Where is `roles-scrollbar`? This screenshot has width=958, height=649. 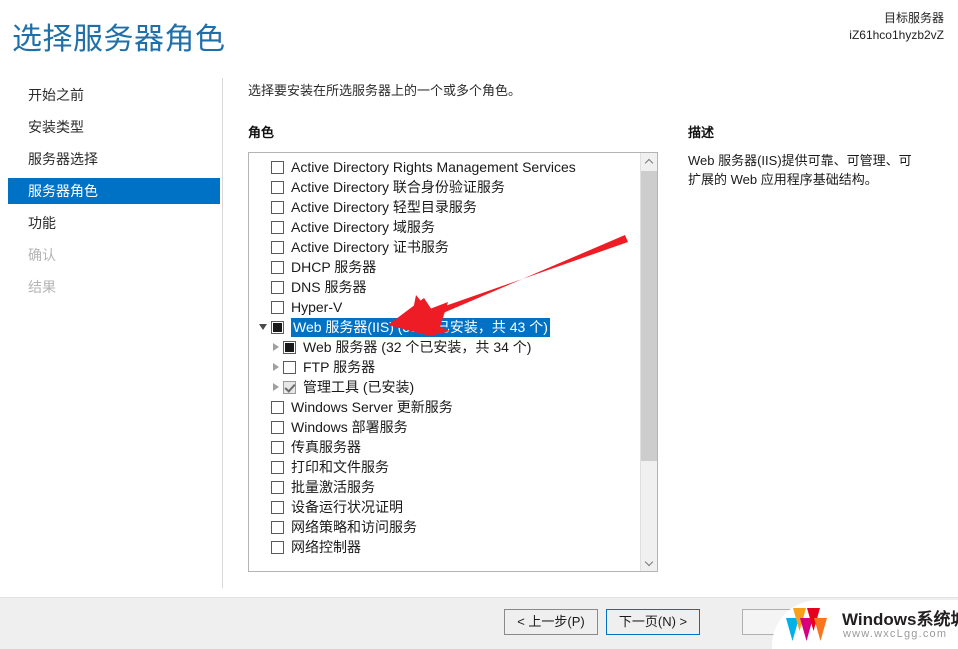 roles-scrollbar is located at coordinates (648, 362).